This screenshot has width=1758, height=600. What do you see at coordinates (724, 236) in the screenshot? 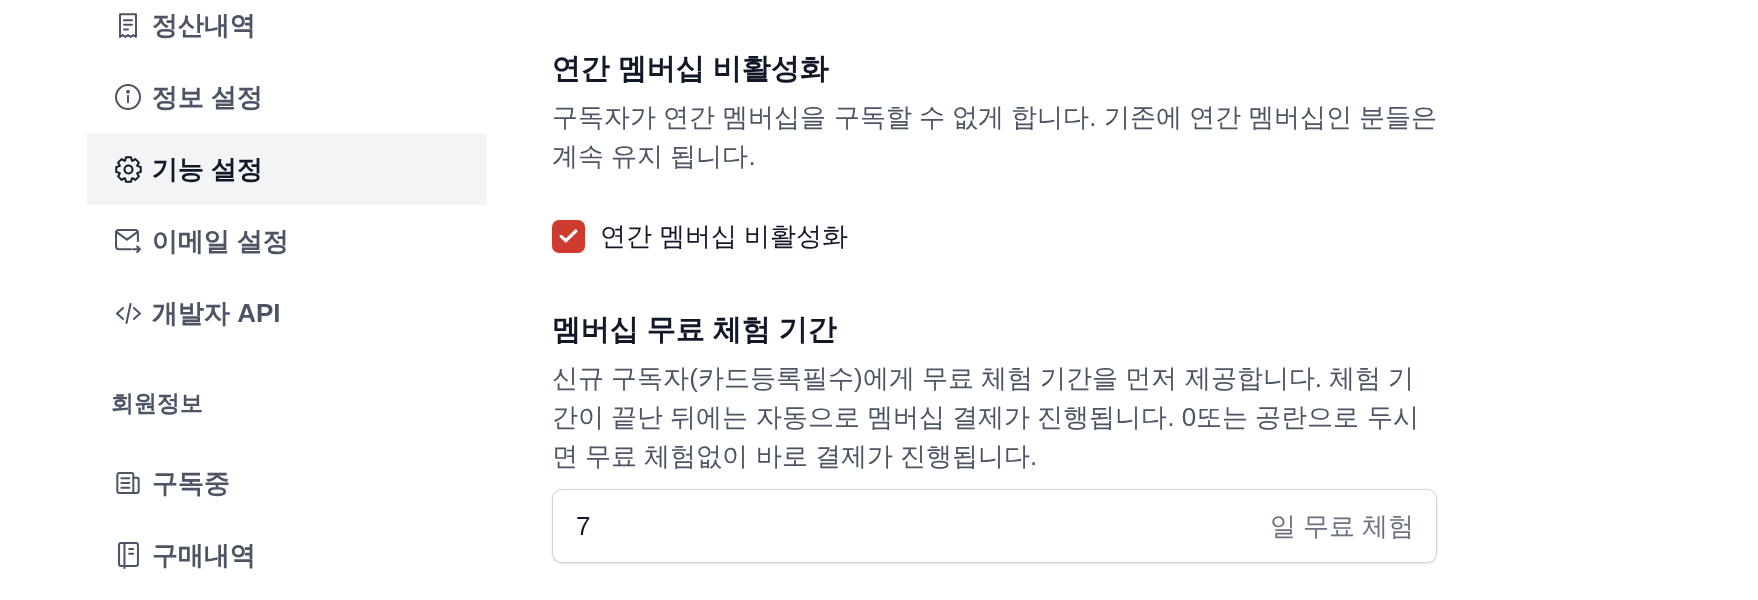
I see `checkbox-label: 연간 멤버십 비활성화` at bounding box center [724, 236].